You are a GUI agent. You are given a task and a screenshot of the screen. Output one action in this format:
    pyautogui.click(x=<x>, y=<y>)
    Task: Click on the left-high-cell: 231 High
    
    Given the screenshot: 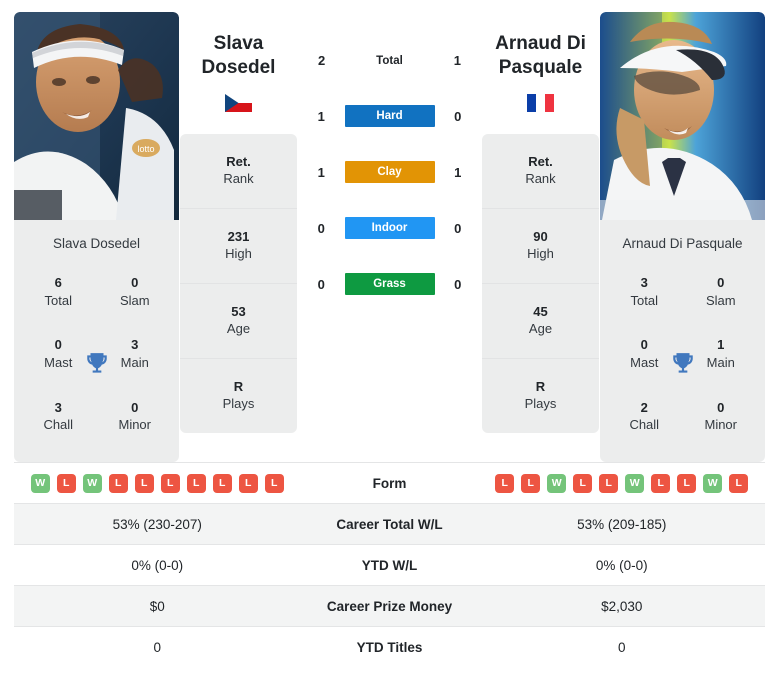 What is the action you would take?
    pyautogui.click(x=238, y=246)
    